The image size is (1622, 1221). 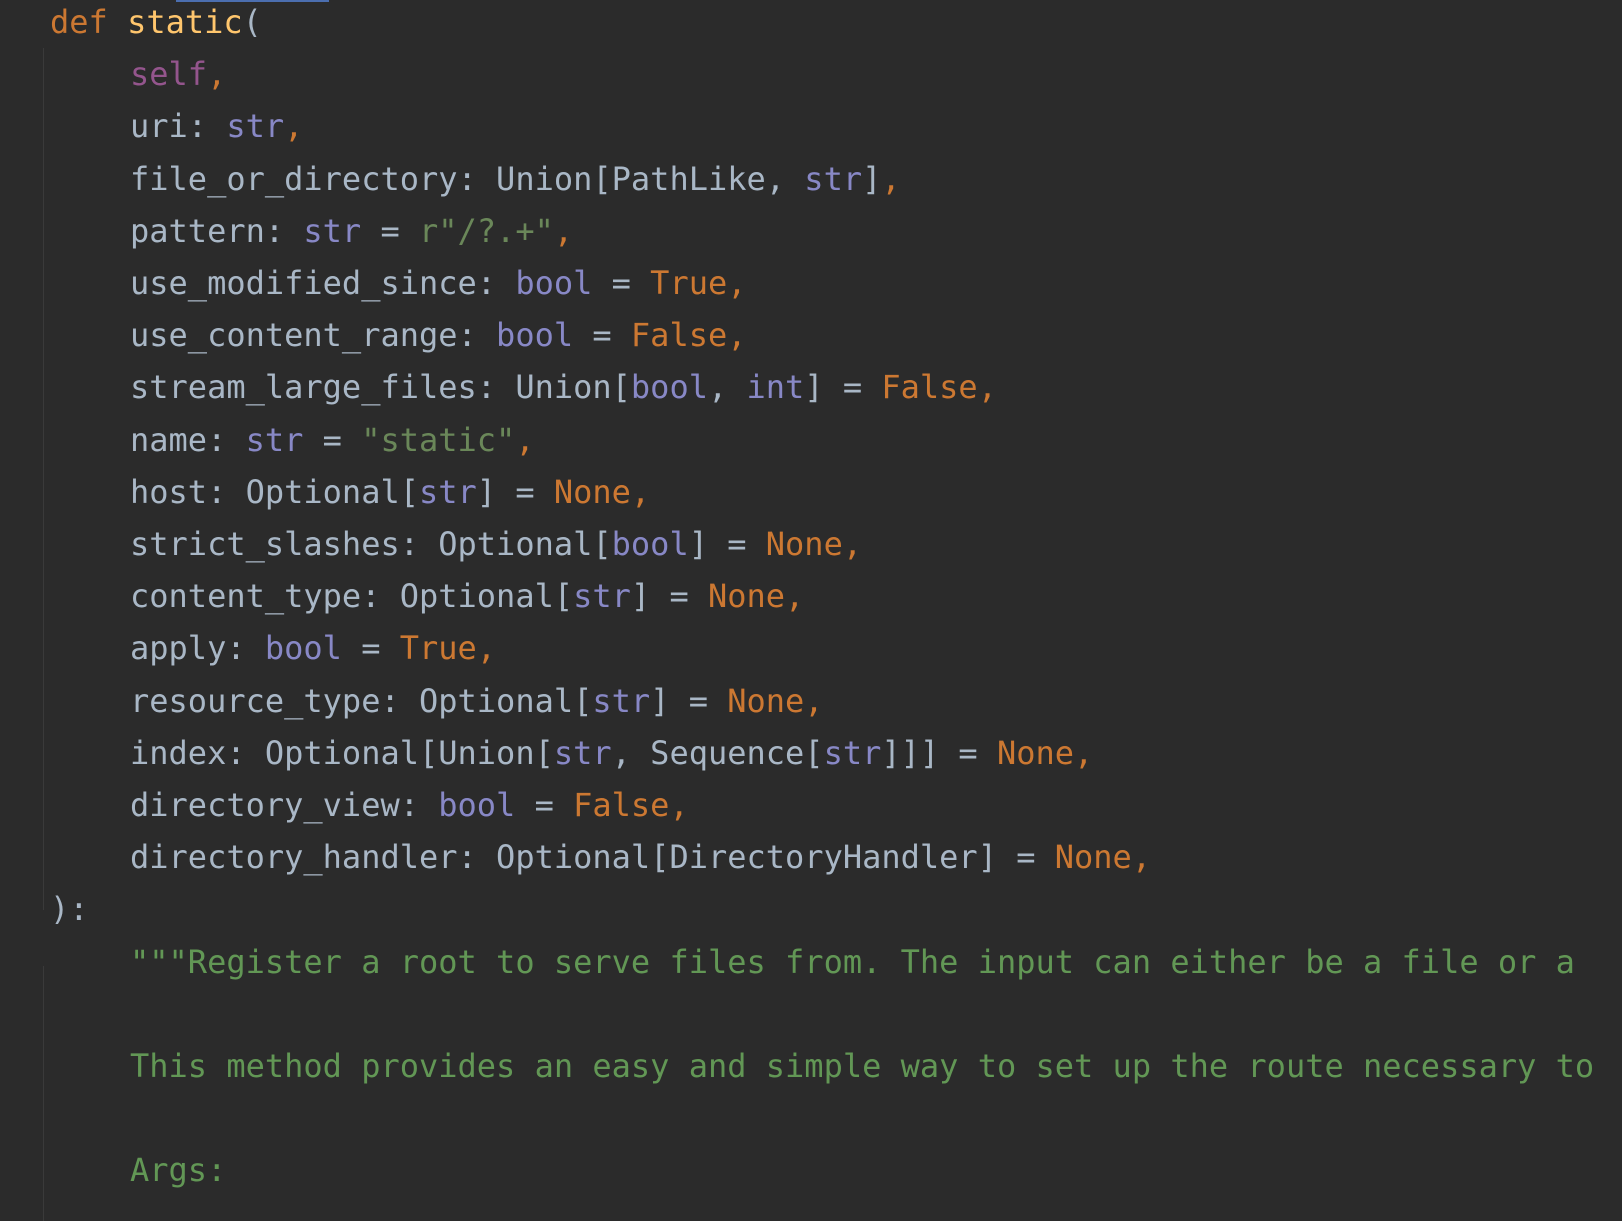 I want to click on code-line: self,, so click(x=178, y=74).